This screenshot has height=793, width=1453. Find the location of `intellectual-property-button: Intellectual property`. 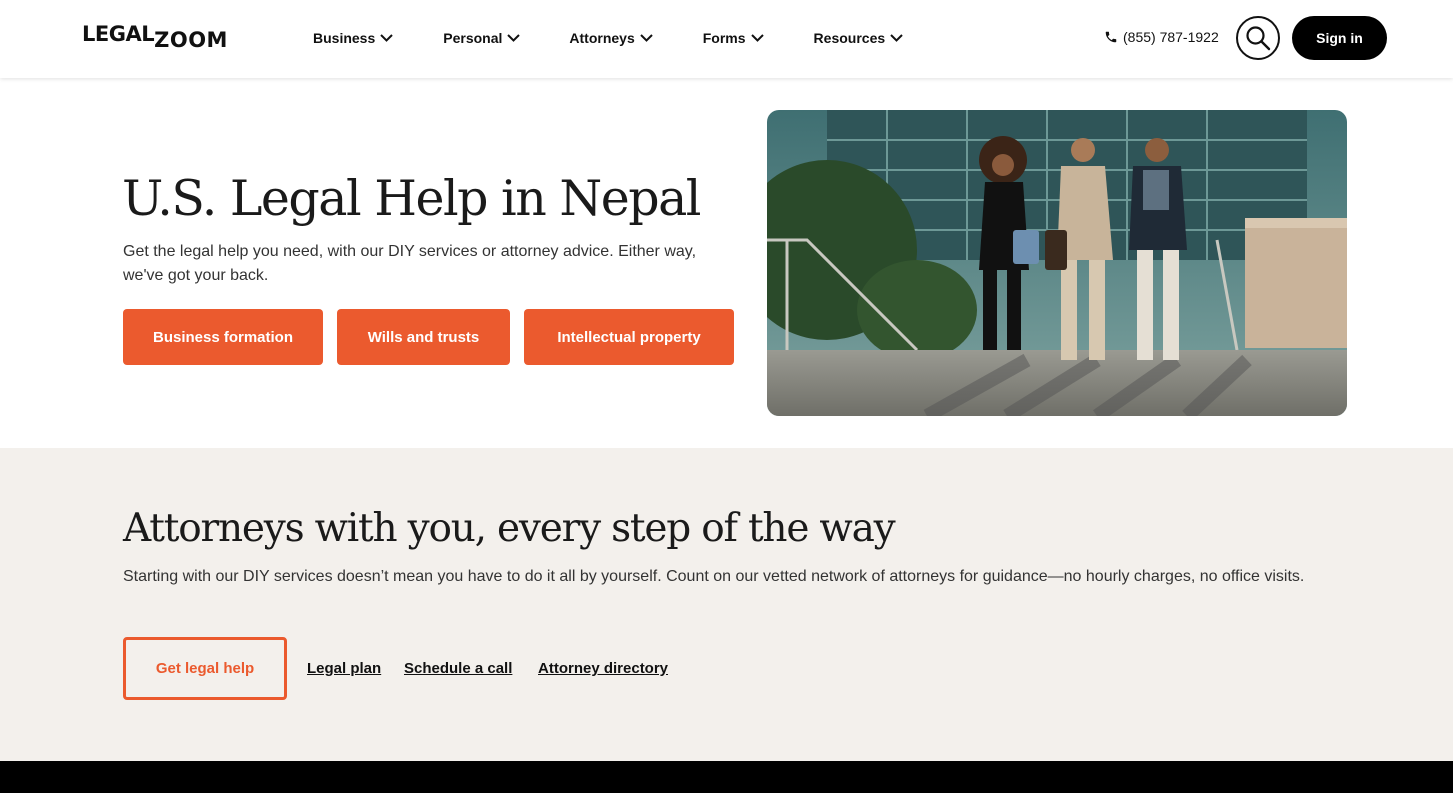

intellectual-property-button: Intellectual property is located at coordinates (629, 337).